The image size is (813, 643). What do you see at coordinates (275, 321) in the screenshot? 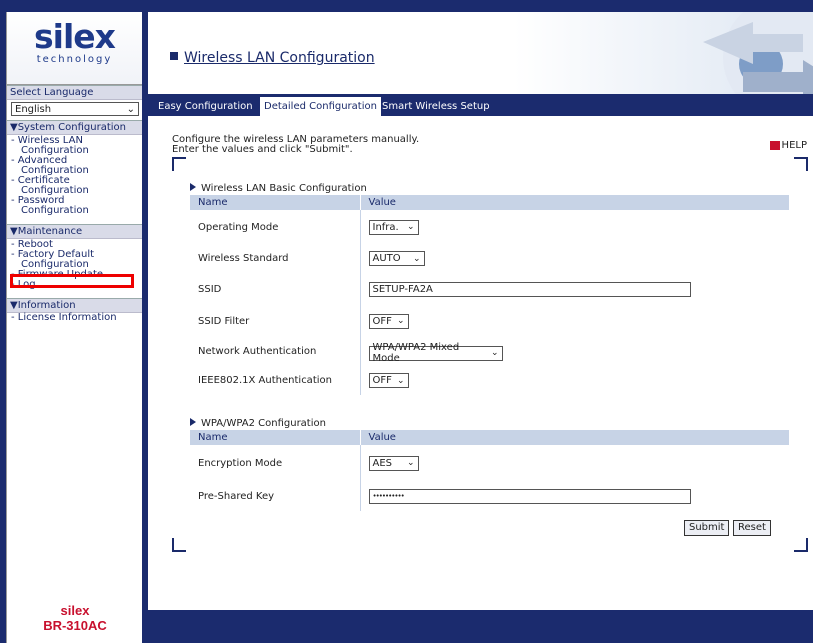
I see `ssid-filter-label: SSID Filter` at bounding box center [275, 321].